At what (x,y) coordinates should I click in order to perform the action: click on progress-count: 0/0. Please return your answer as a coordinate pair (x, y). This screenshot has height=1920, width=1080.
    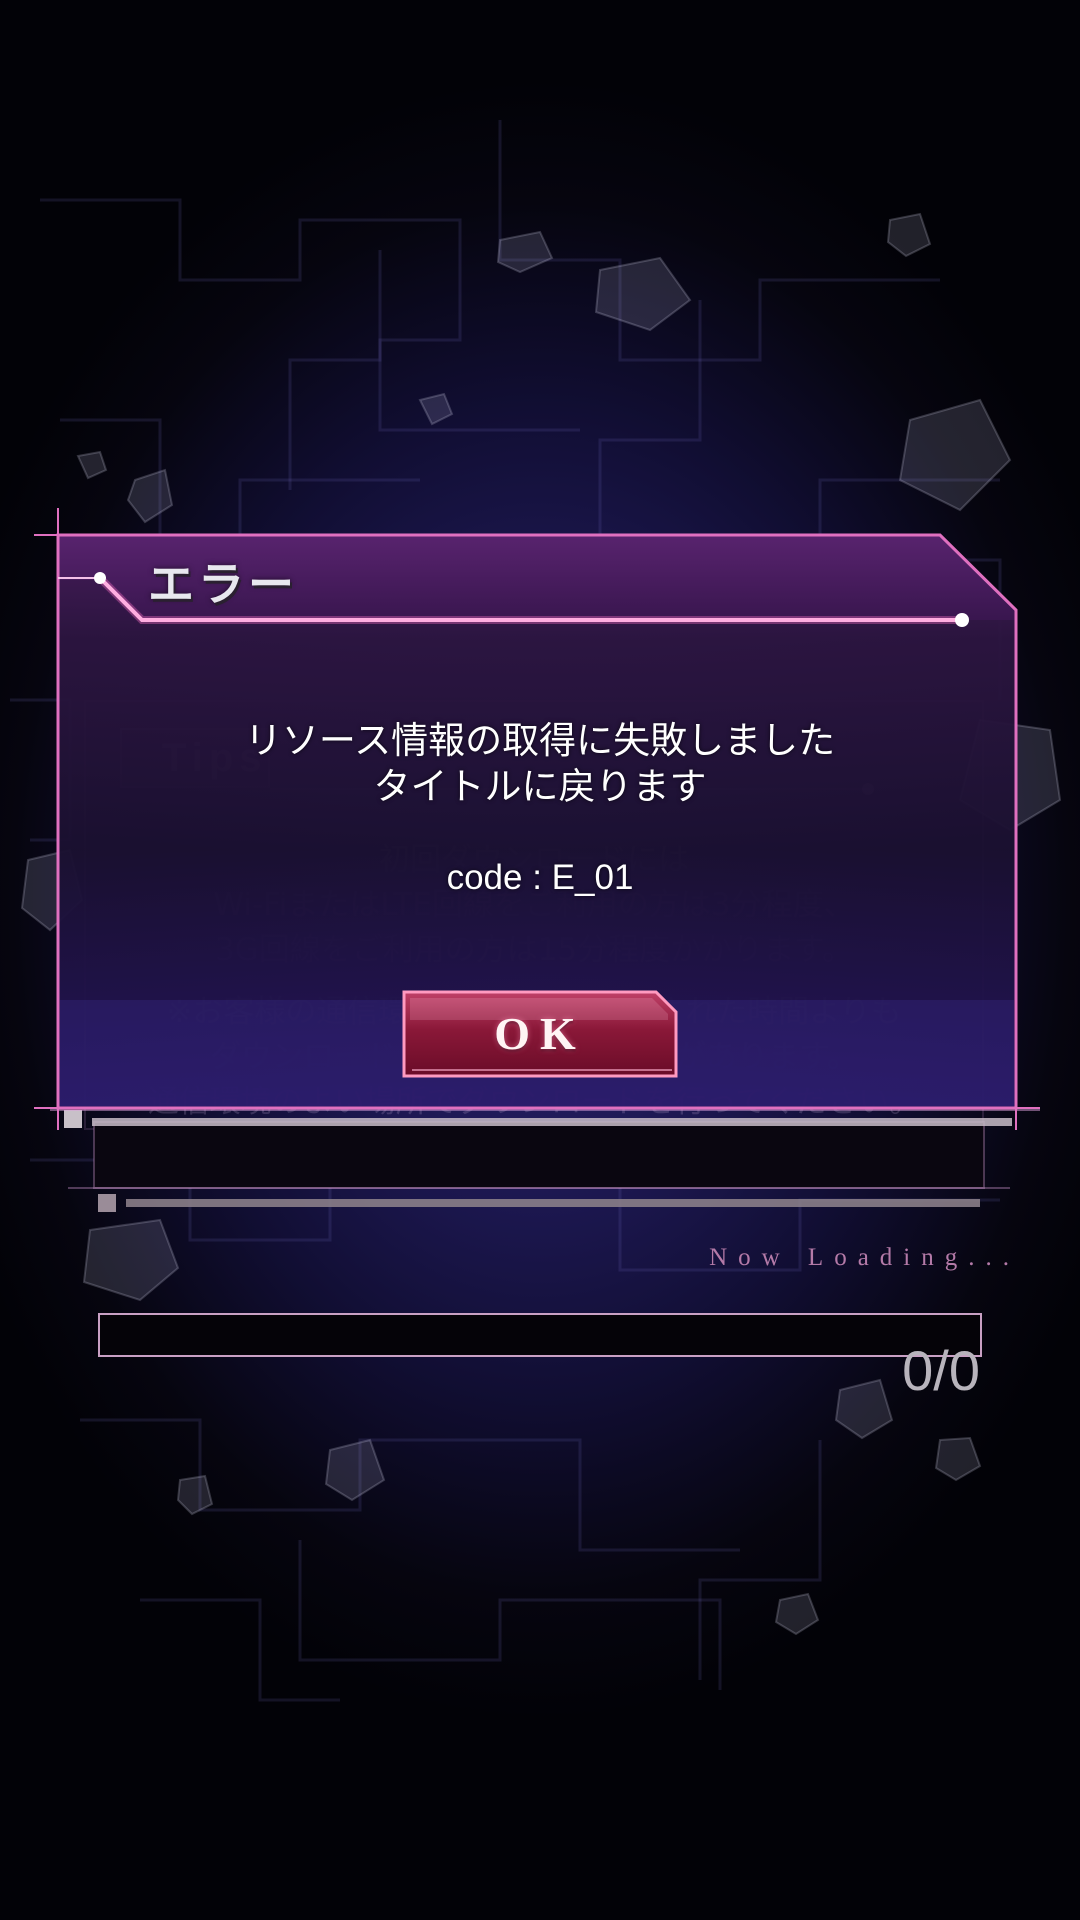
    Looking at the image, I should click on (941, 1370).